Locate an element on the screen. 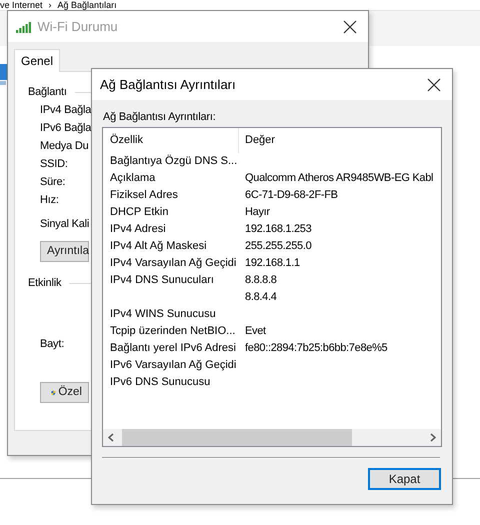  property-cell: IPv4 Adresi is located at coordinates (138, 229).